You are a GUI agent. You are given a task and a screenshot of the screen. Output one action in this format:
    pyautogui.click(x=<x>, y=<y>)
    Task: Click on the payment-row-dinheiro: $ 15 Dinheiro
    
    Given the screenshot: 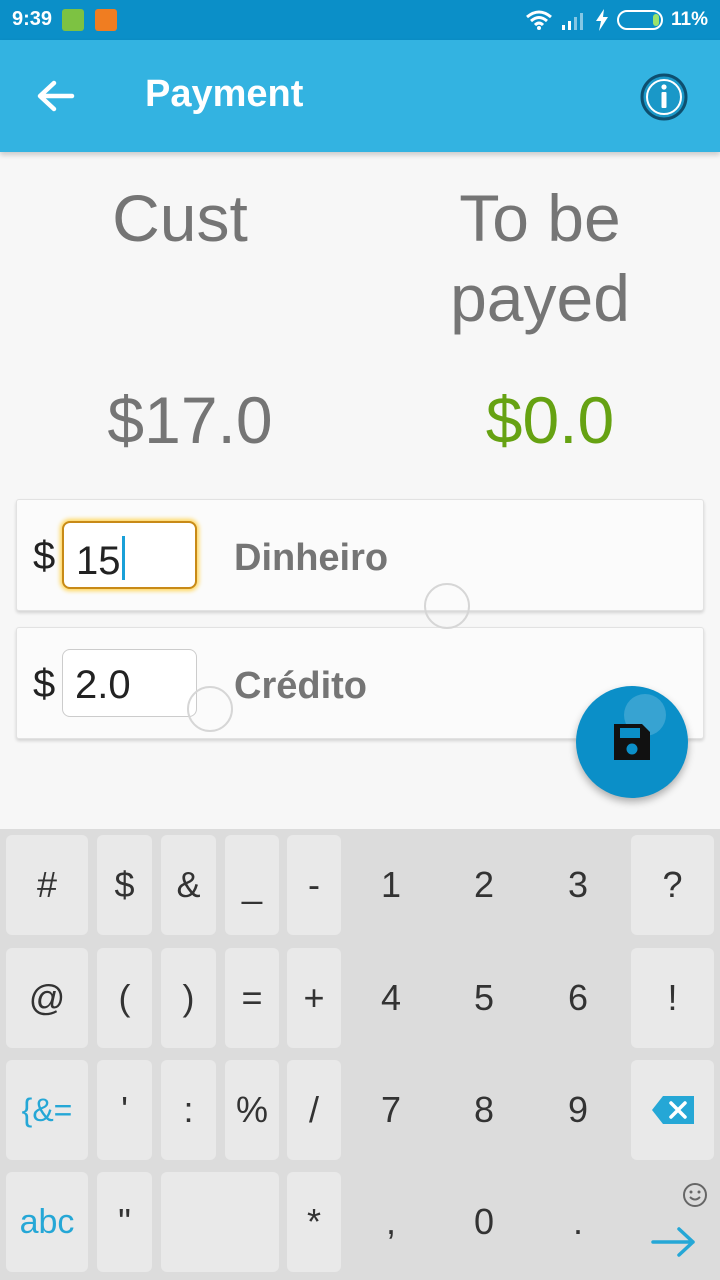 What is the action you would take?
    pyautogui.click(x=360, y=555)
    